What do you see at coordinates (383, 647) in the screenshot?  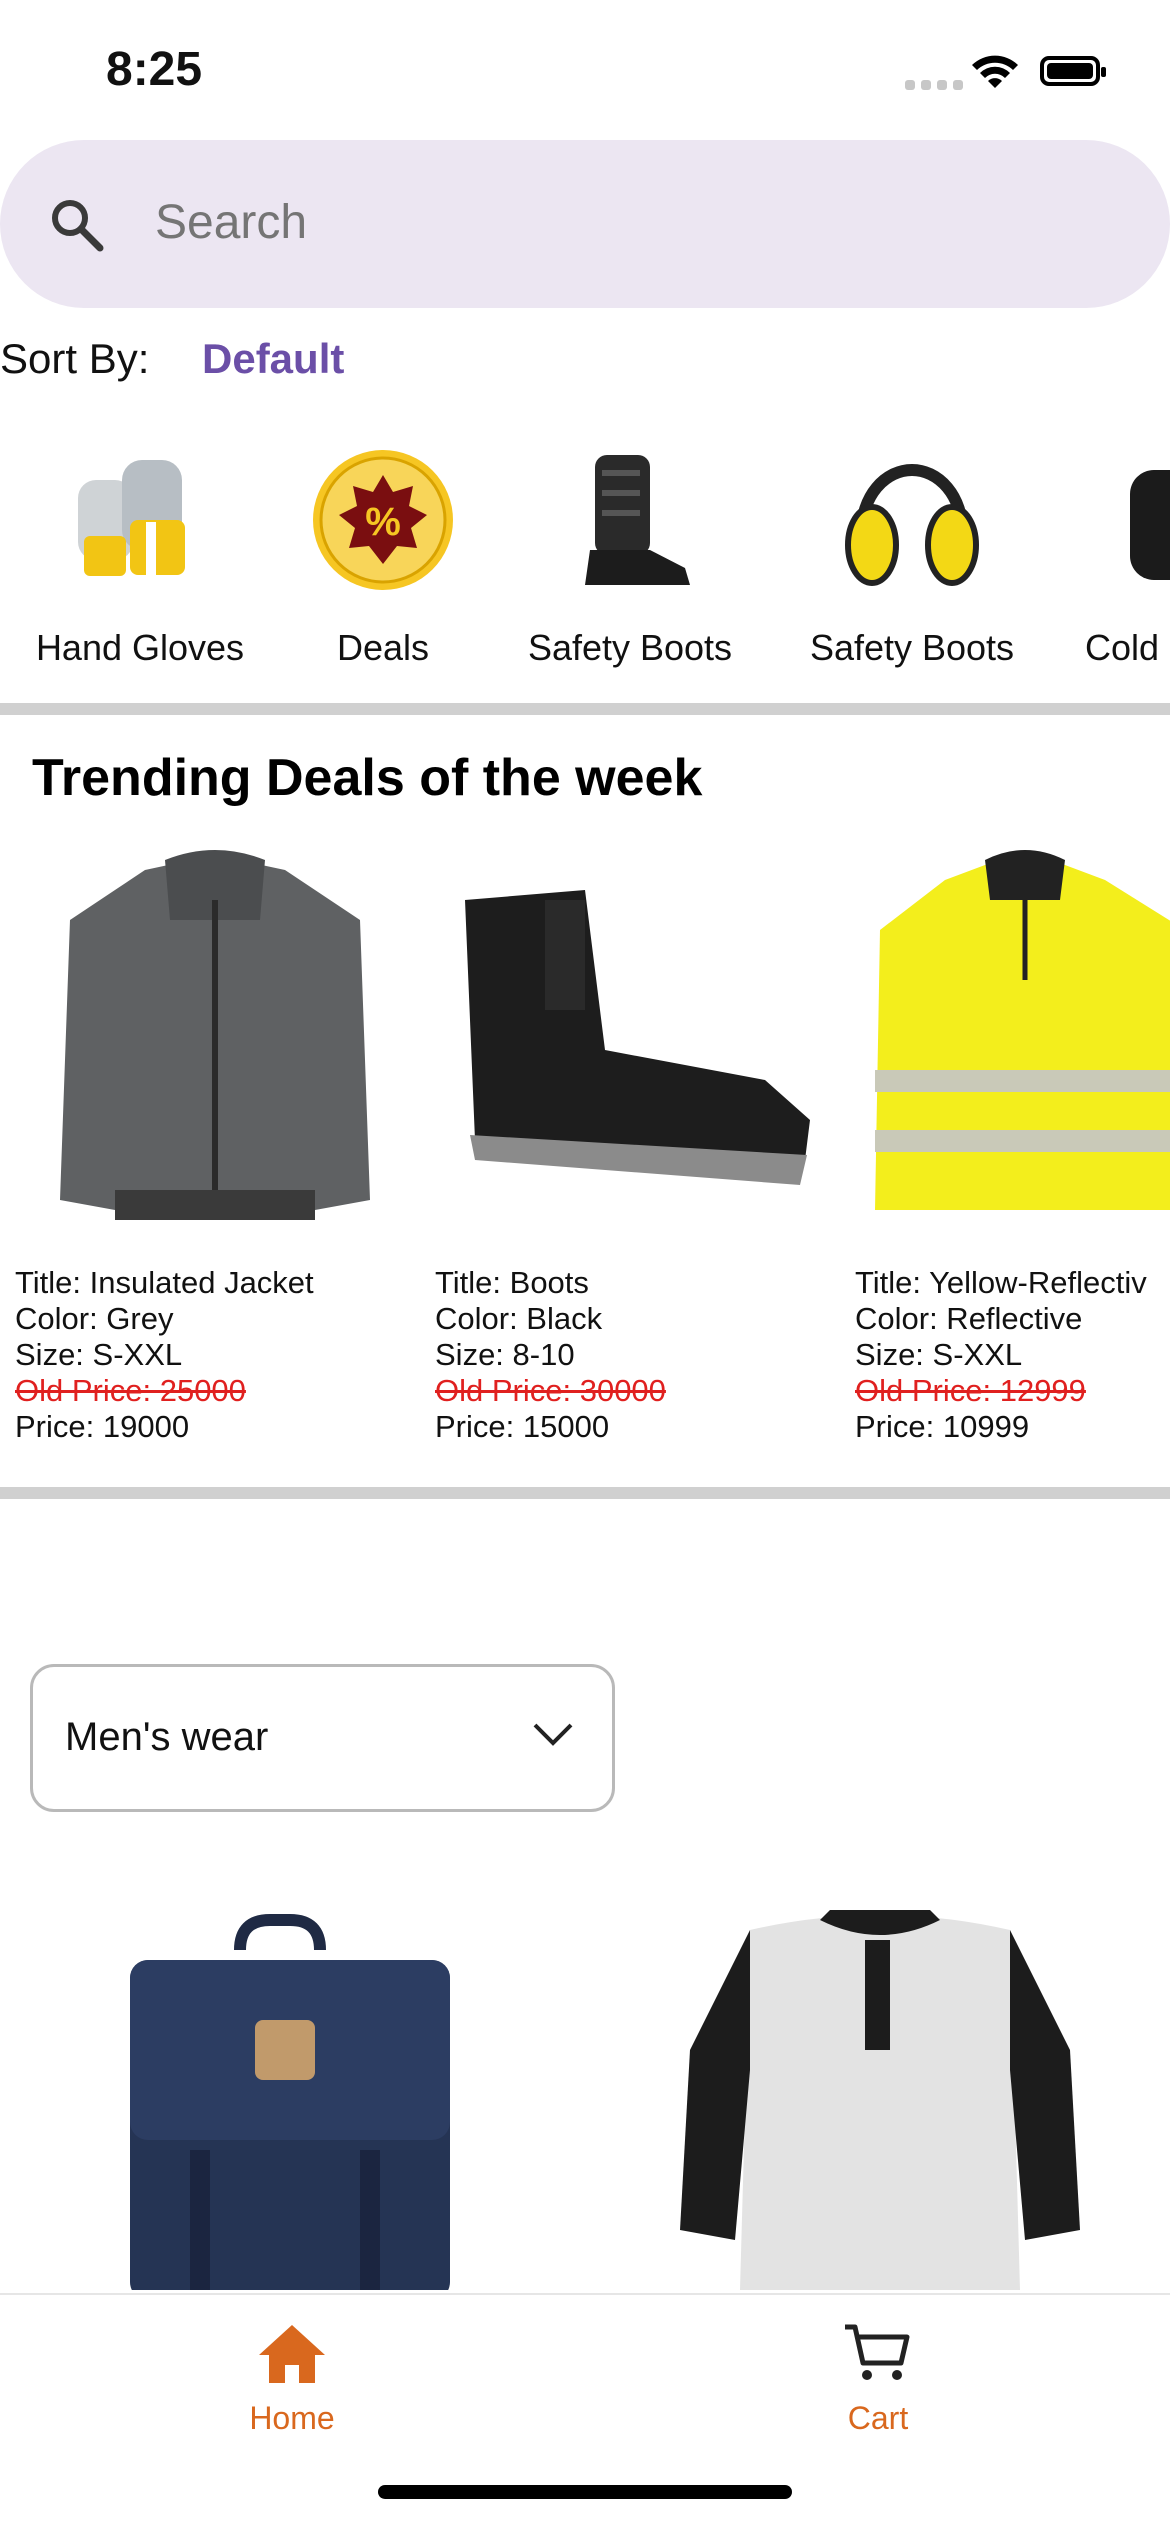 I see `category-label: Deals` at bounding box center [383, 647].